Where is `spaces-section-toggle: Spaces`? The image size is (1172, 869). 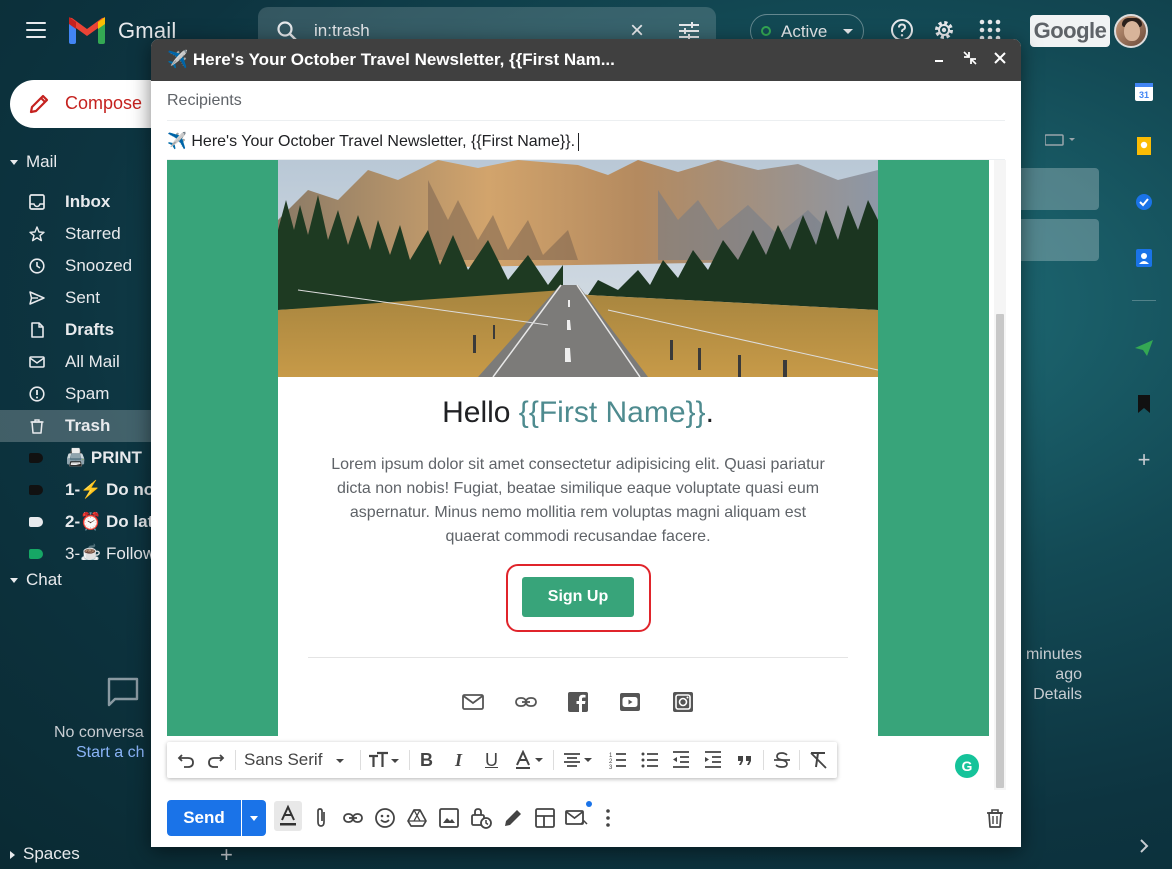
spaces-section-toggle: Spaces is located at coordinates (45, 854).